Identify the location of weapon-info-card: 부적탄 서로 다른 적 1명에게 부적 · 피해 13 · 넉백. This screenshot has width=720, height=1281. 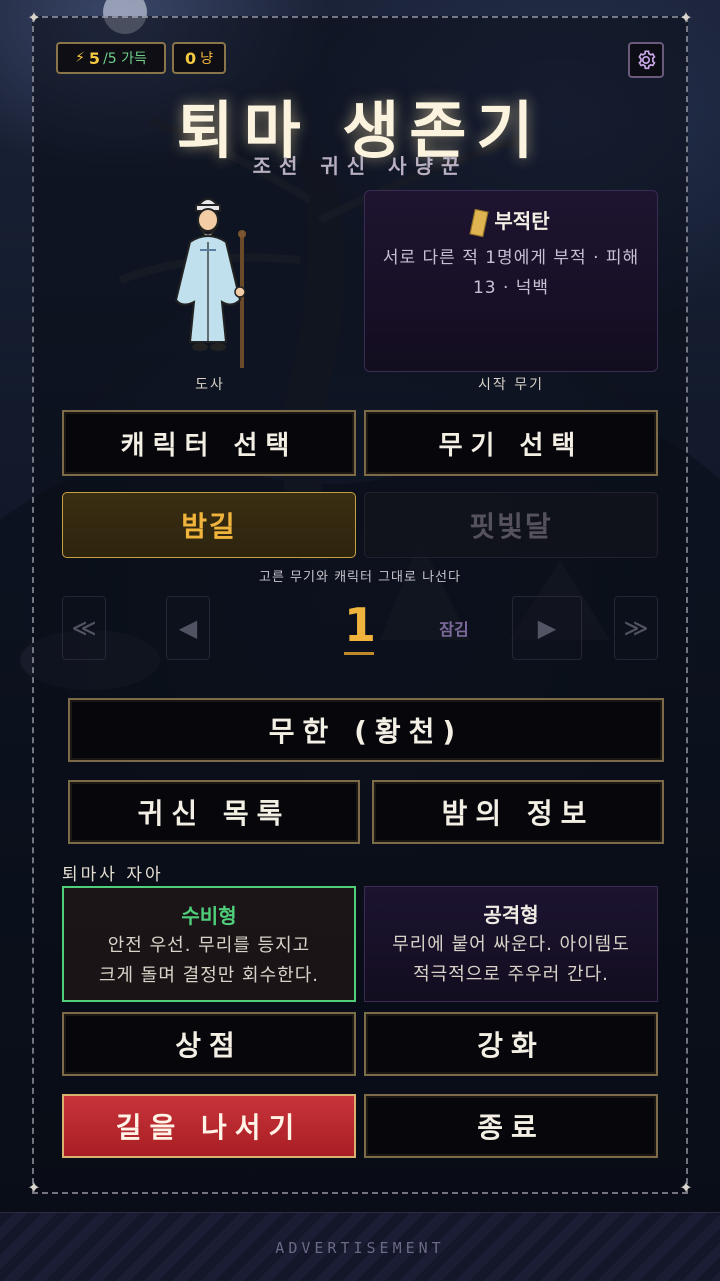
(511, 281).